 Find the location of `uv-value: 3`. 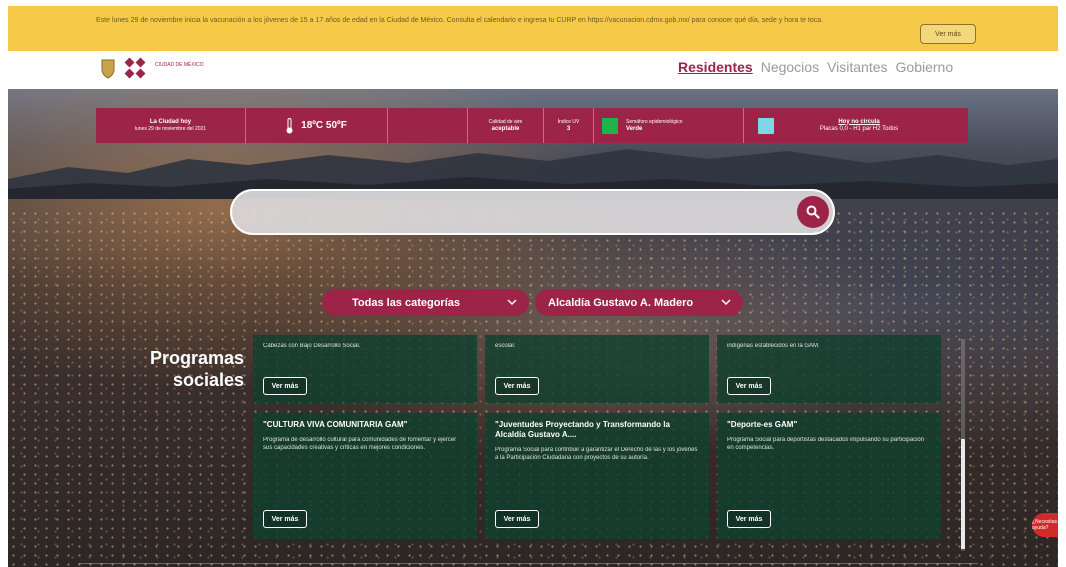

uv-value: 3 is located at coordinates (568, 128).